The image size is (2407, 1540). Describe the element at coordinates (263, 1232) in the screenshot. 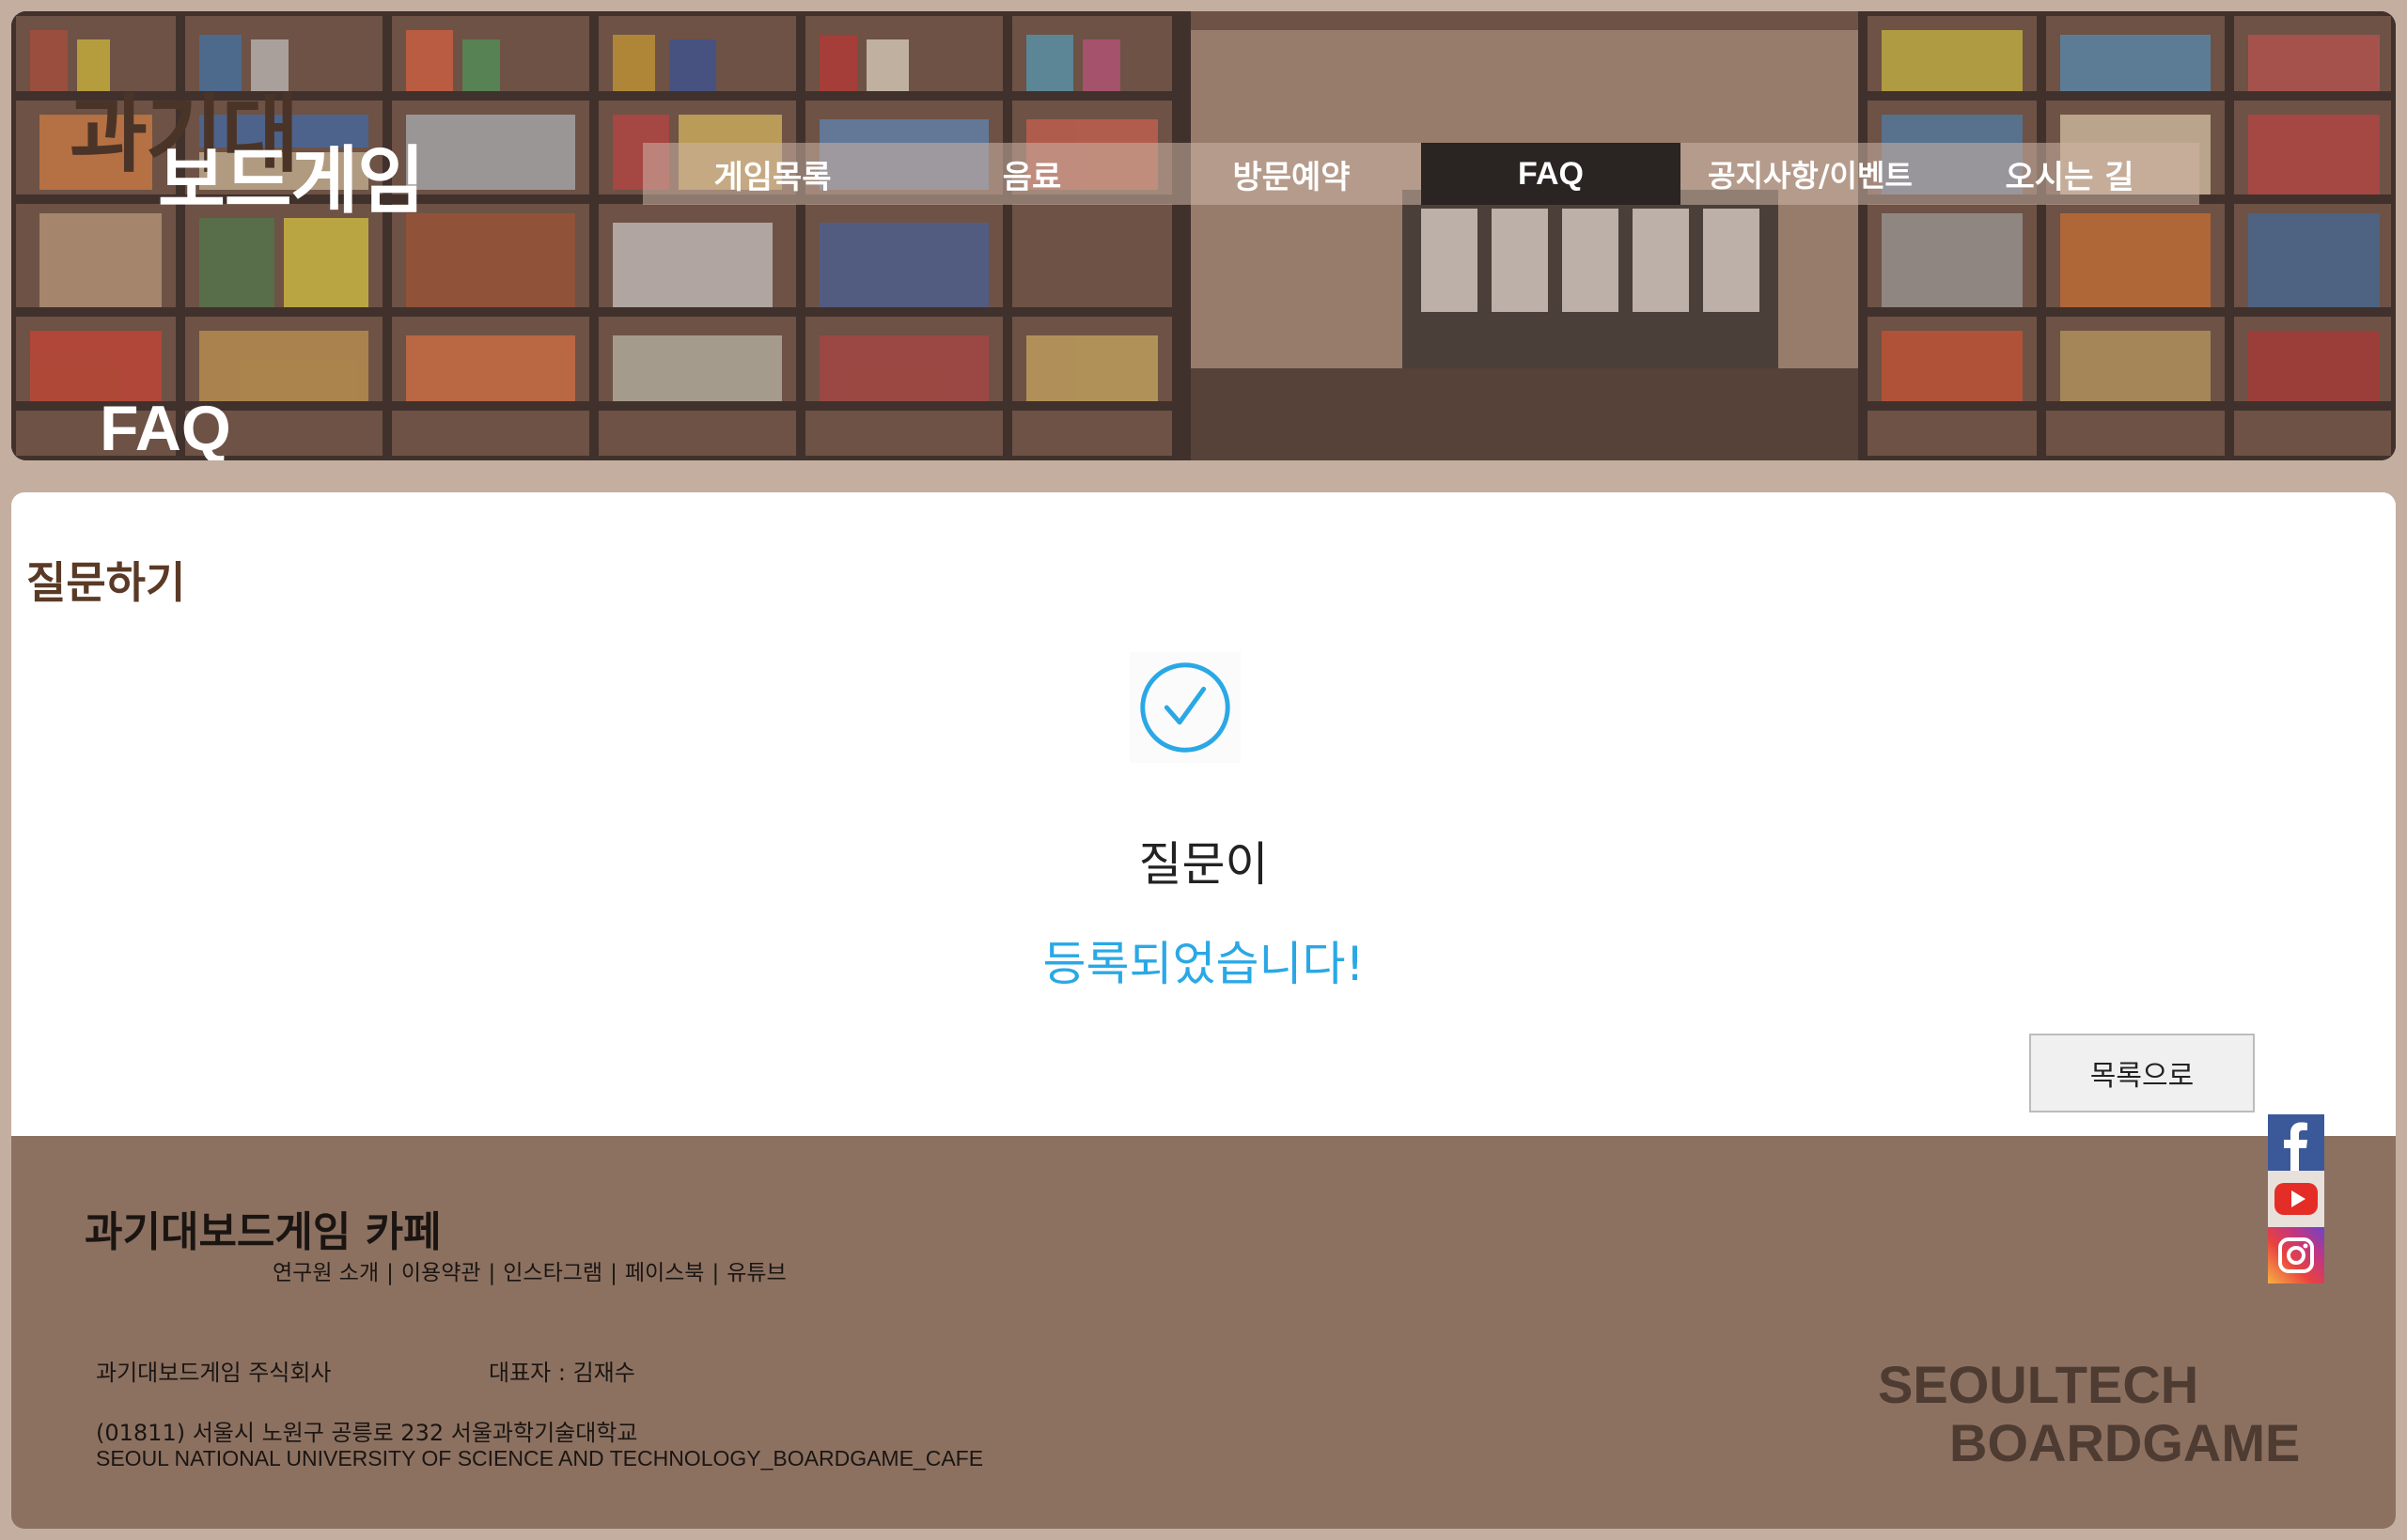

I see `footer-brand: 과기대보드게임 카페` at that location.